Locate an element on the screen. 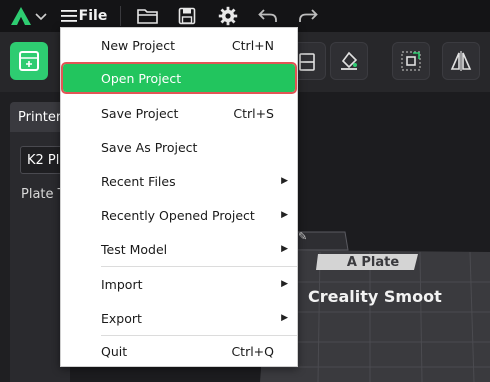  menu-item-shortcut: Ctrl+Q is located at coordinates (252, 351).